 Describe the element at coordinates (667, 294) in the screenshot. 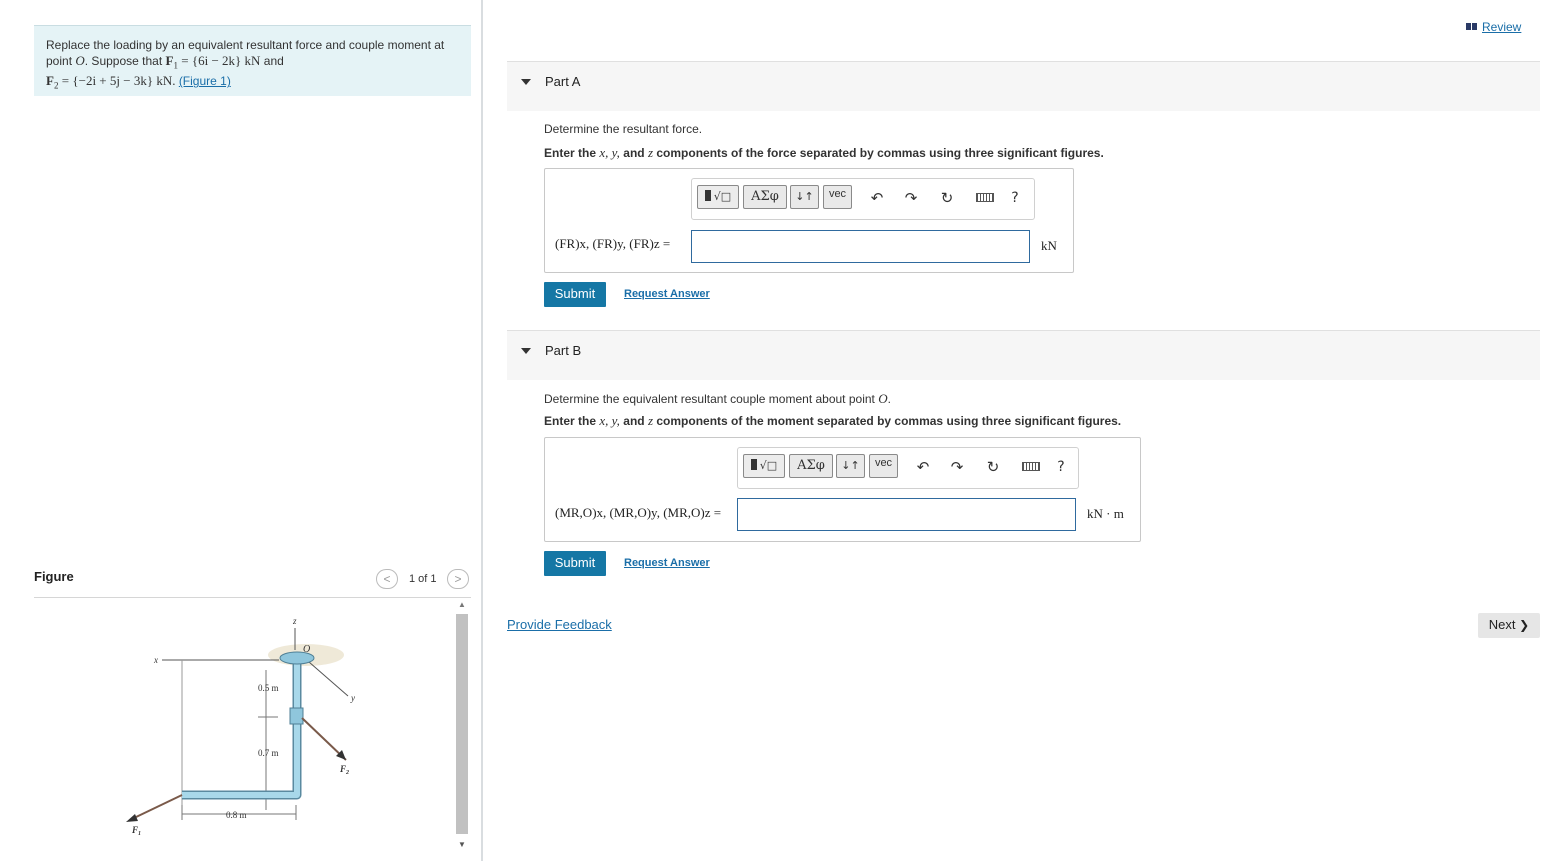

I see `part-a-request-answer-link: Request Answer` at that location.